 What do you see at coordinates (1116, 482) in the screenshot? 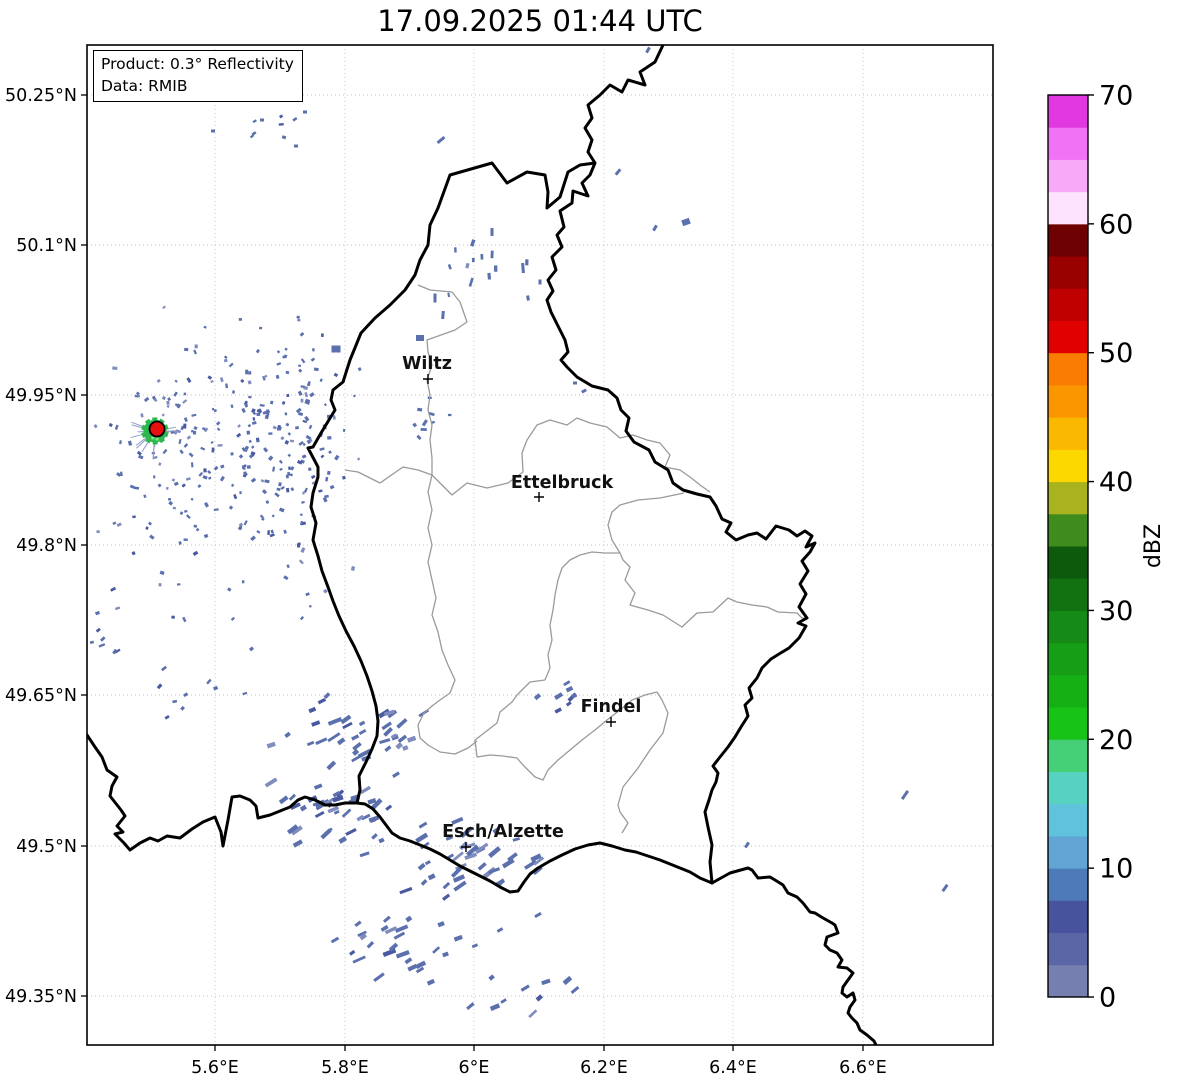
I see `colorbar-tick-label: 40` at bounding box center [1116, 482].